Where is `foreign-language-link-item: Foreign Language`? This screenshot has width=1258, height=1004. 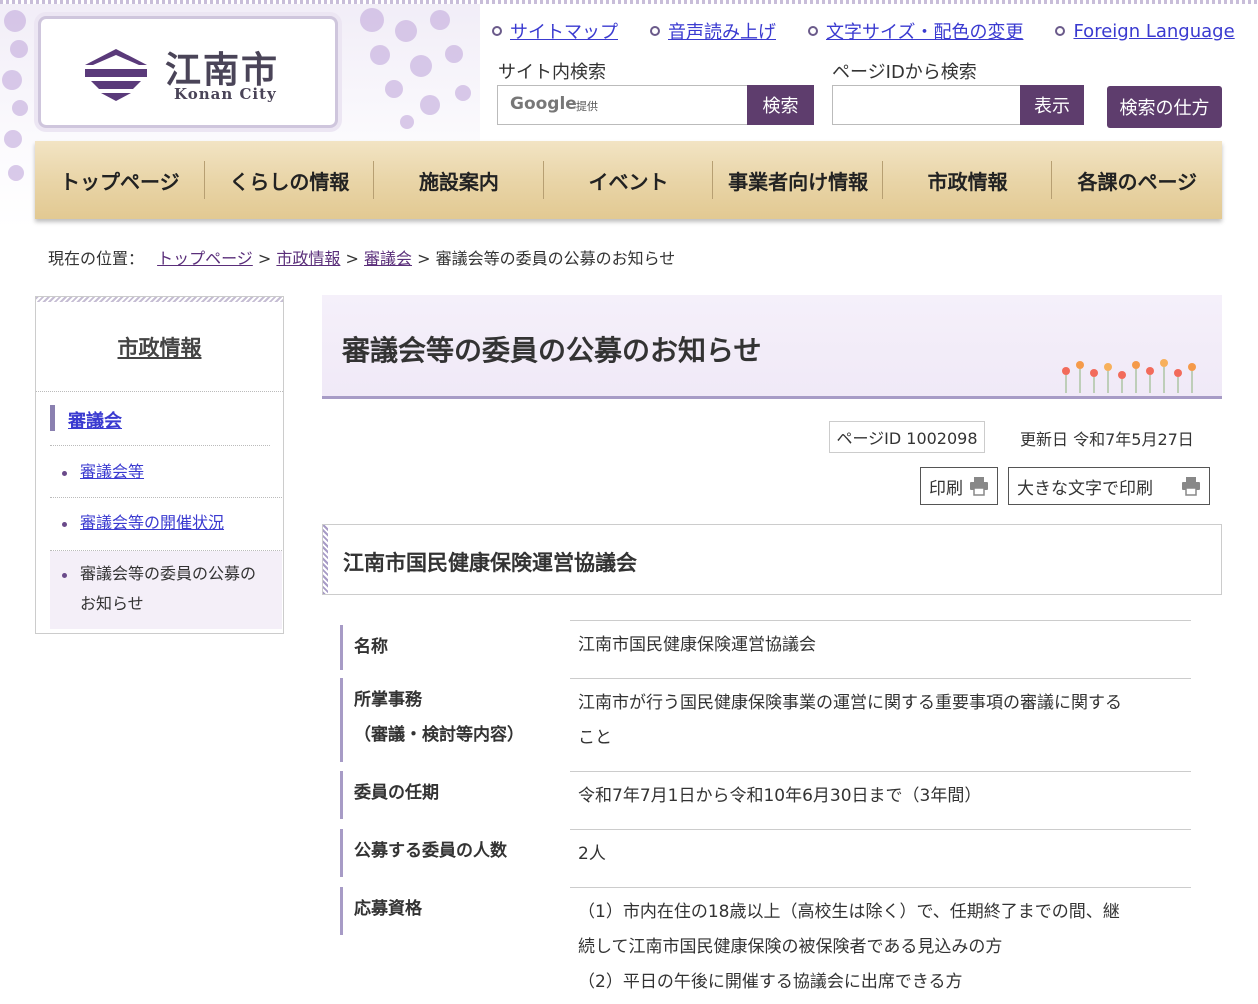
foreign-language-link-item: Foreign Language is located at coordinates (1145, 31).